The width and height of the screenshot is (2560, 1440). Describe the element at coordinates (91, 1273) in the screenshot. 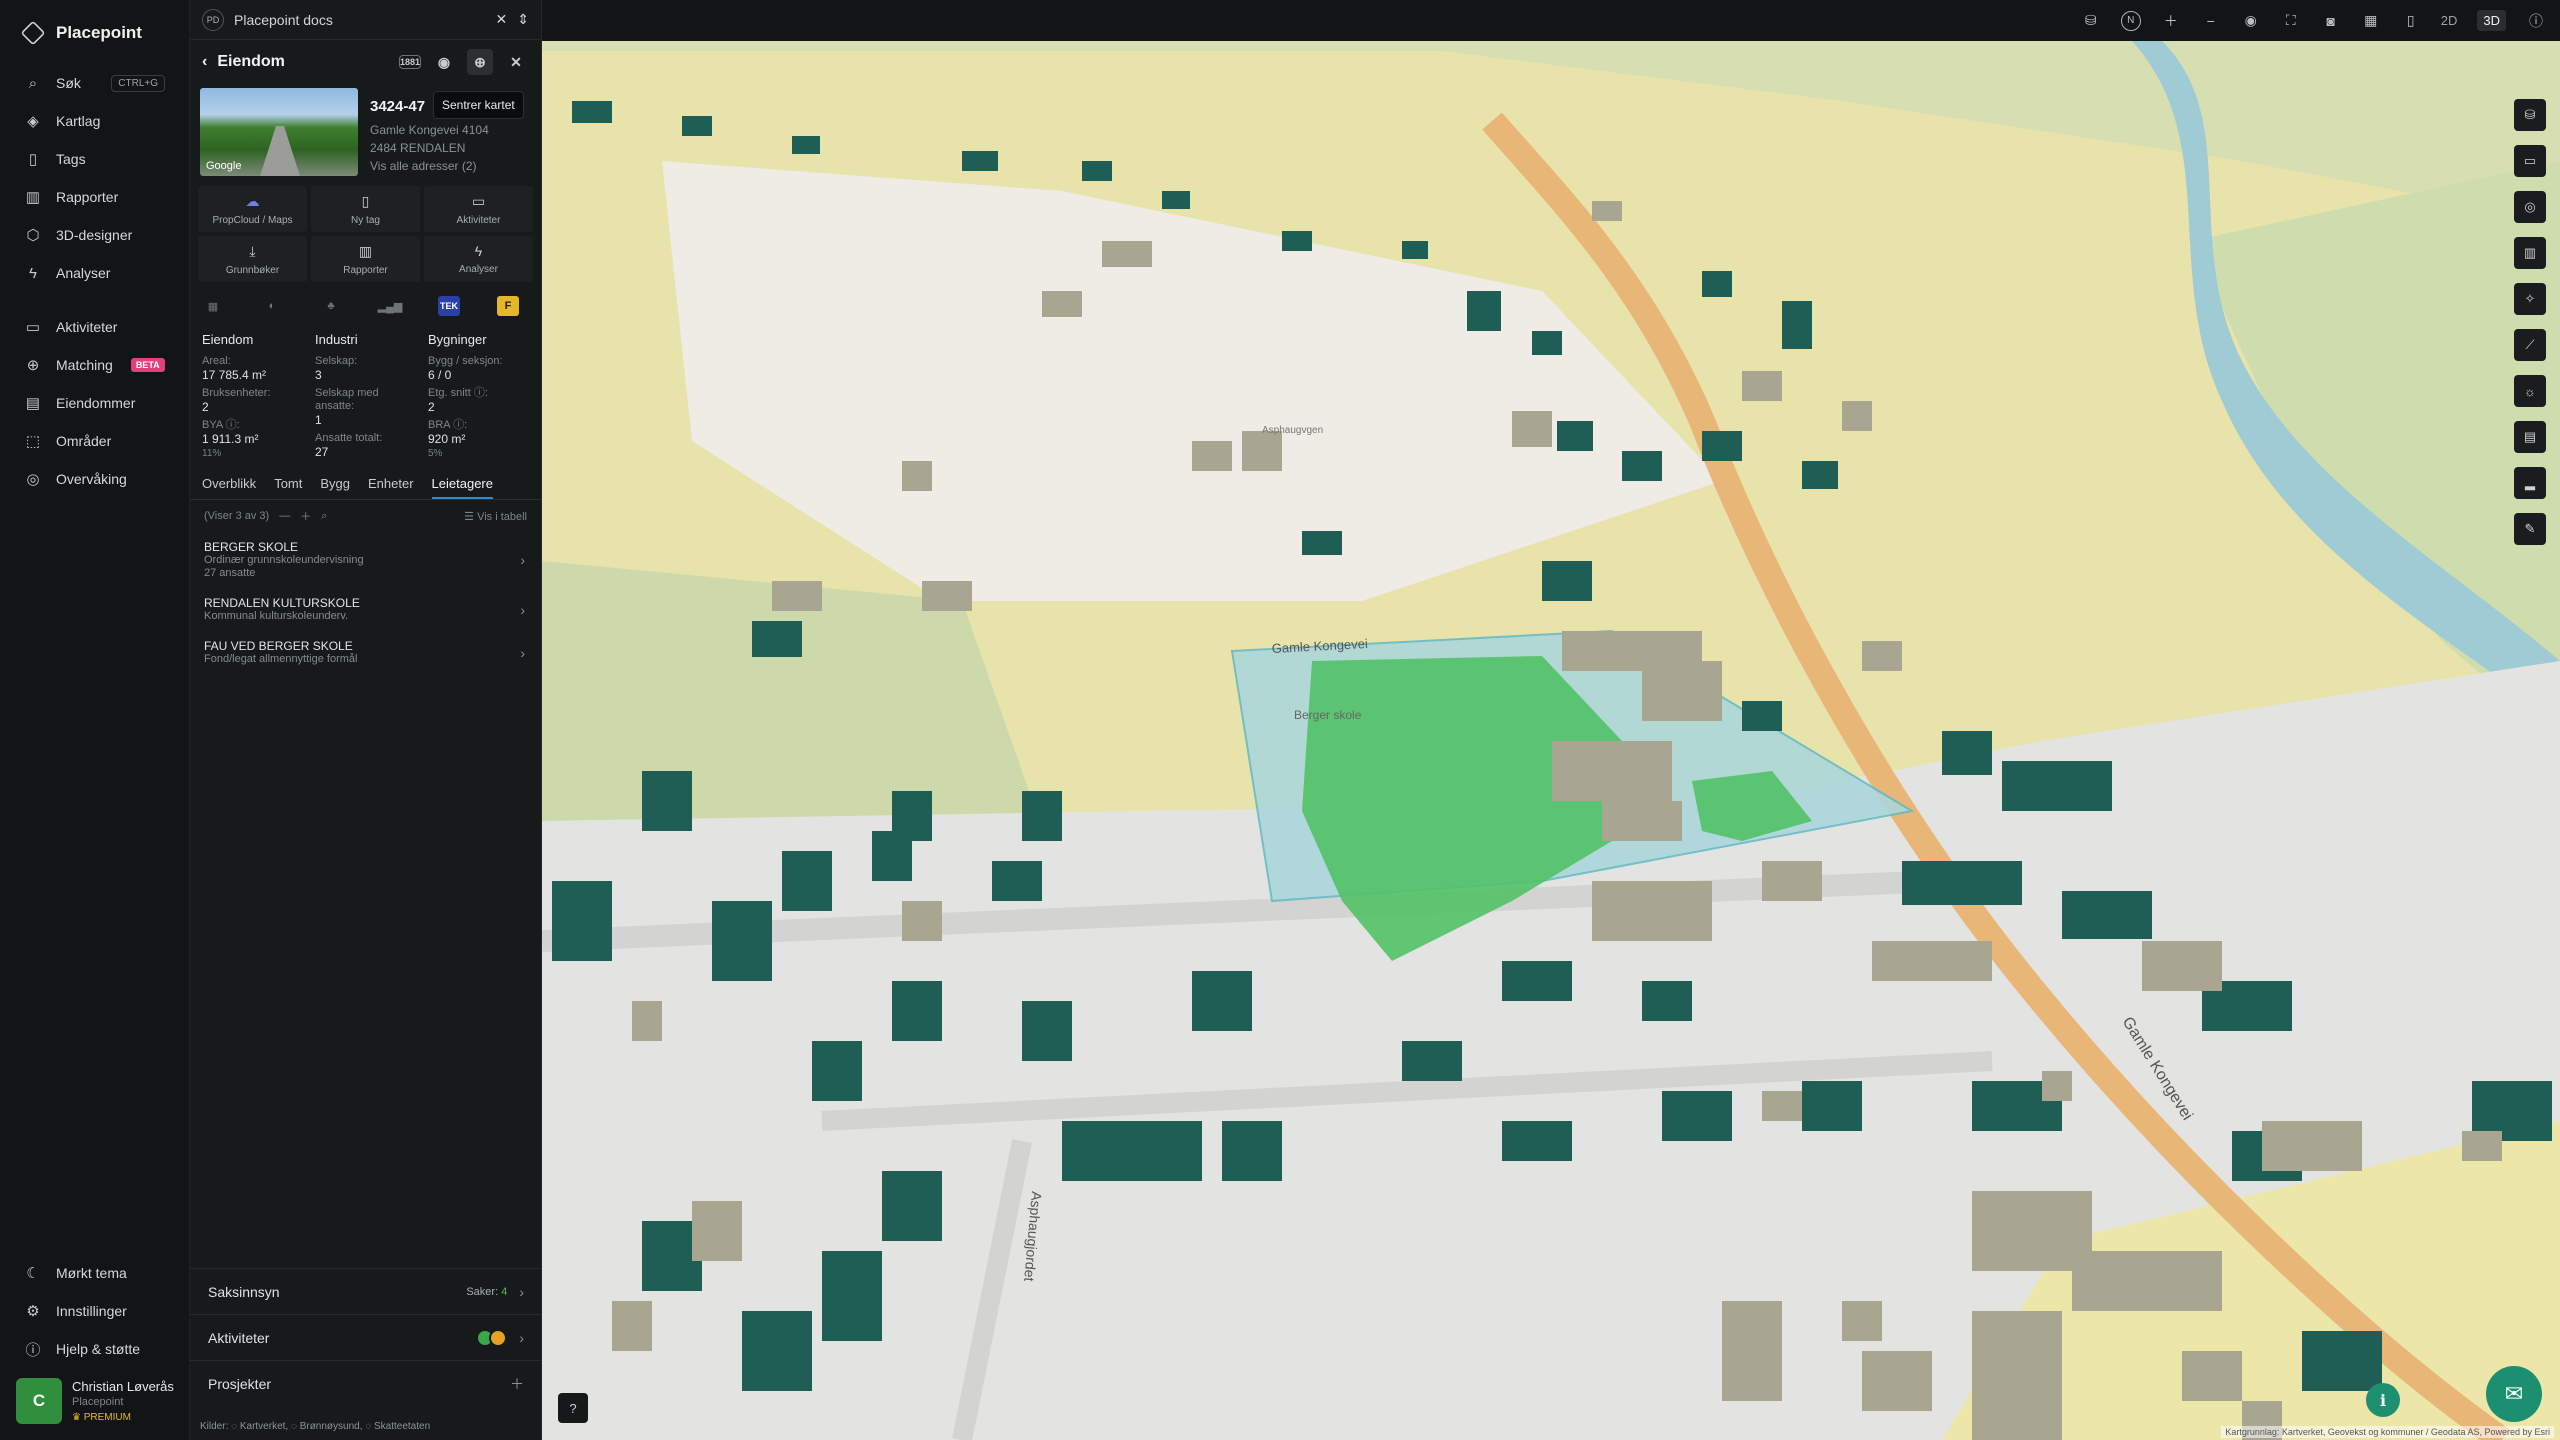

I see `nav-label: Mørkt tema` at that location.